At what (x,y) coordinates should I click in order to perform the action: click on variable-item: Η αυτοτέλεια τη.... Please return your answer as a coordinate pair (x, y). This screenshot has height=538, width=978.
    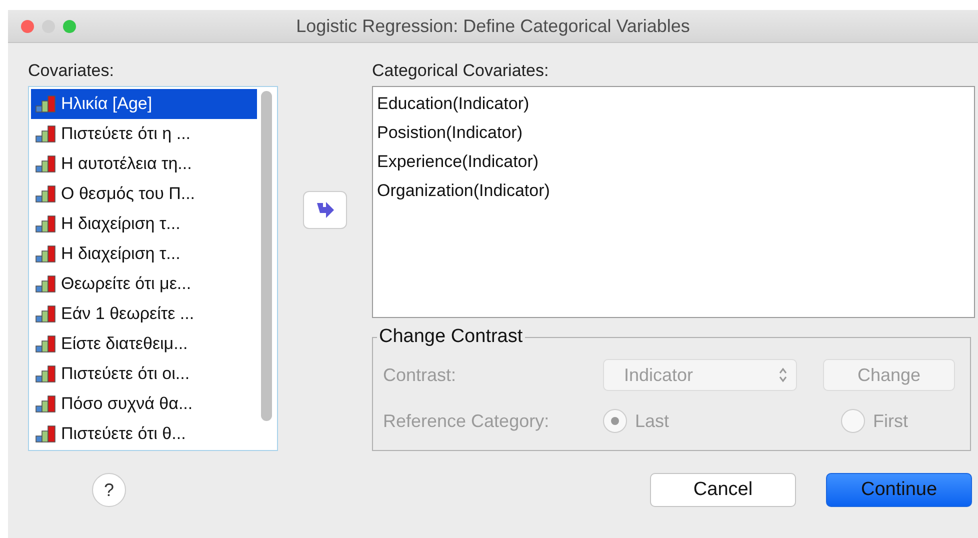
    Looking at the image, I should click on (144, 164).